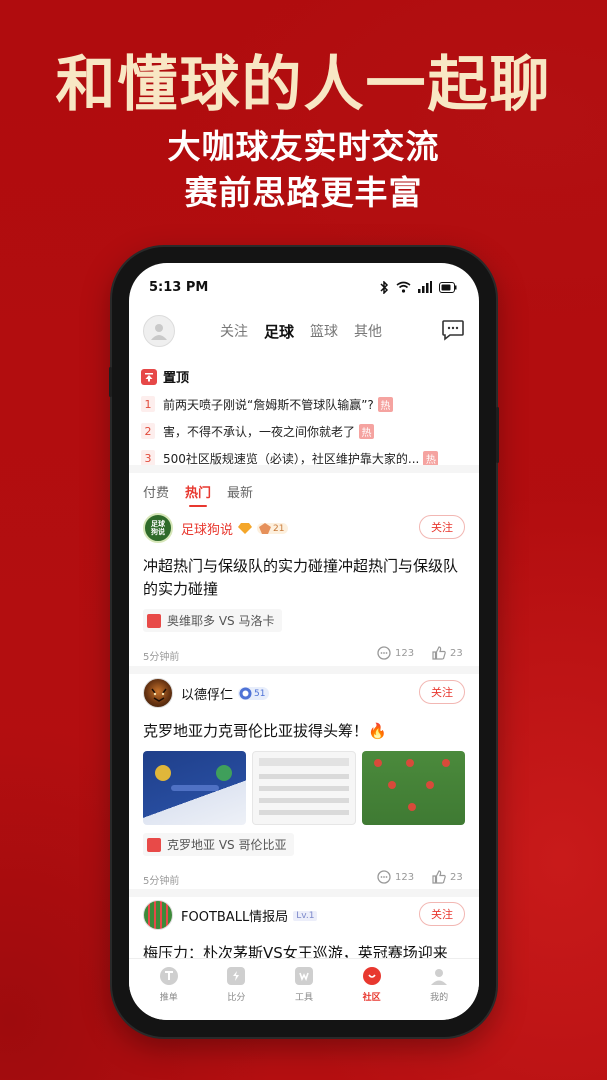  What do you see at coordinates (371, 976) in the screenshot?
I see `community-icon` at bounding box center [371, 976].